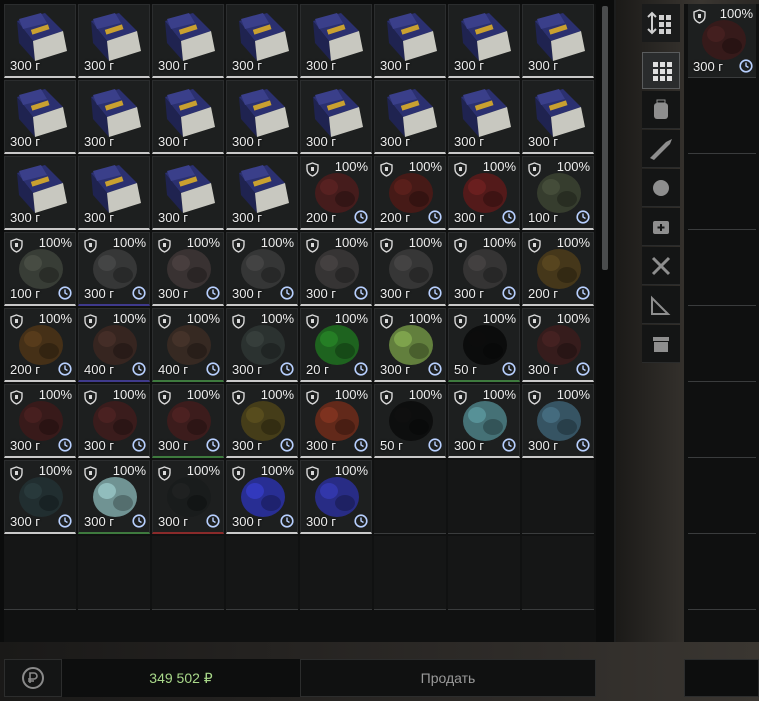 The height and width of the screenshot is (701, 759). Describe the element at coordinates (661, 344) in the screenshot. I see `filter-box` at that location.